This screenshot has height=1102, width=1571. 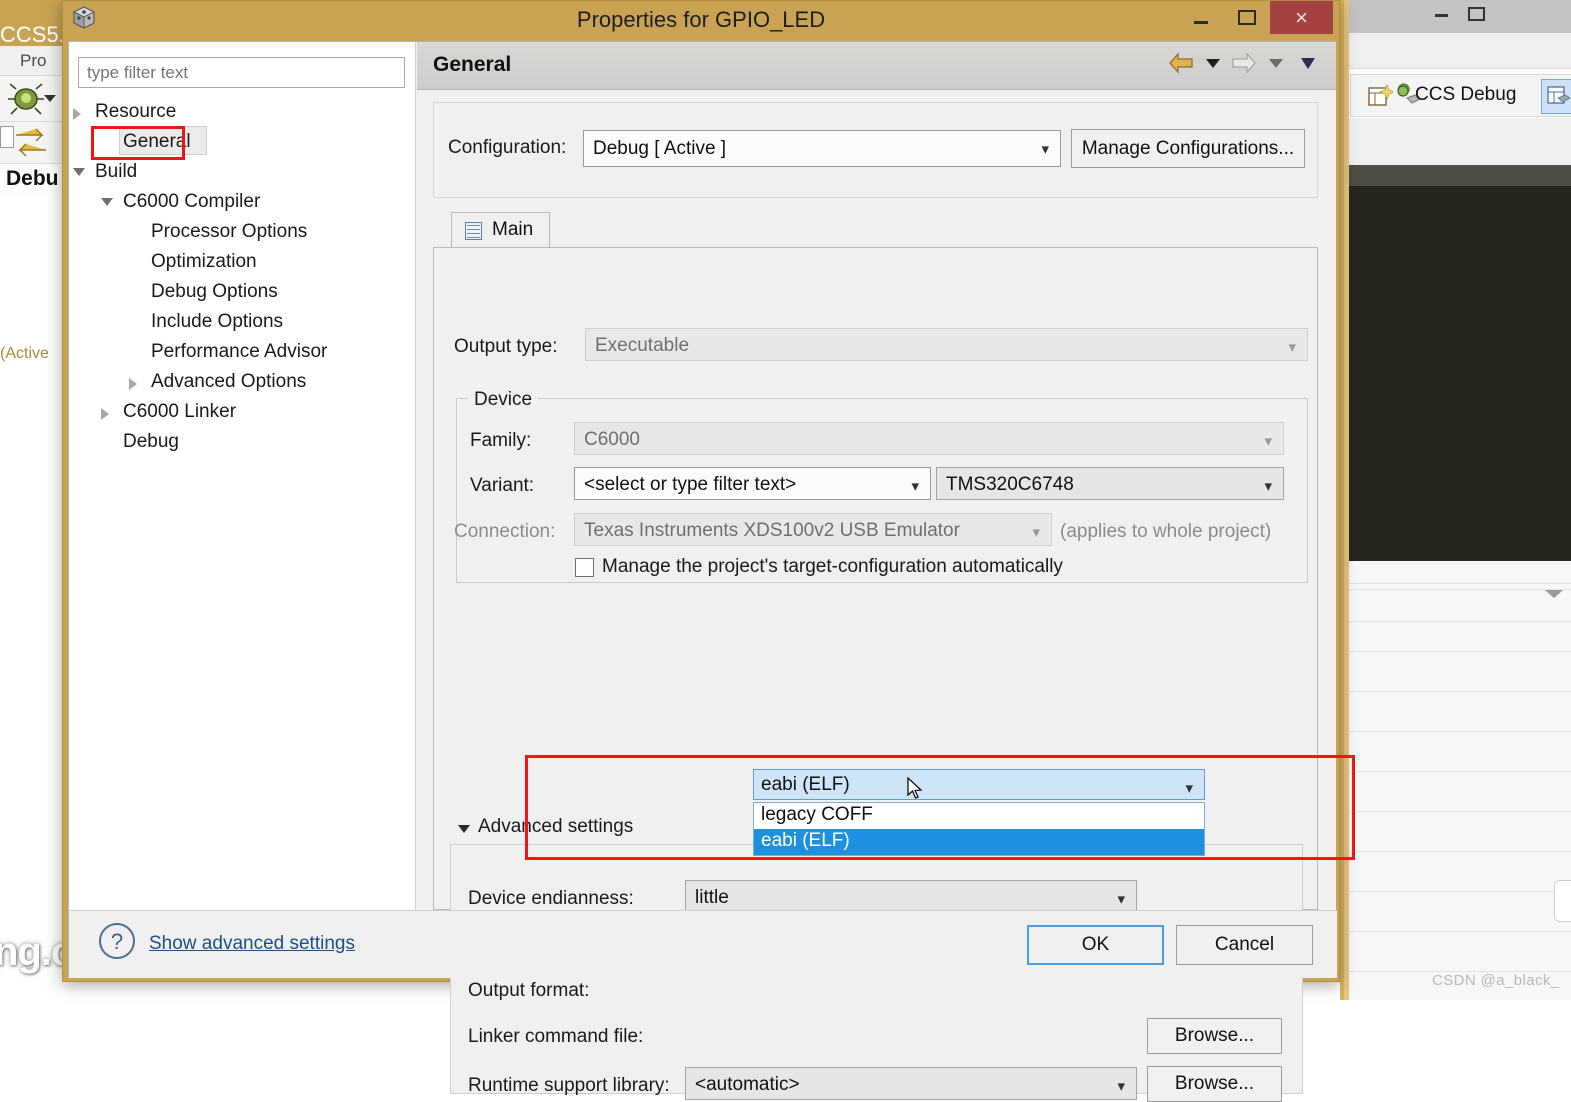 What do you see at coordinates (242, 173) in the screenshot?
I see `tree-item-build: Build` at bounding box center [242, 173].